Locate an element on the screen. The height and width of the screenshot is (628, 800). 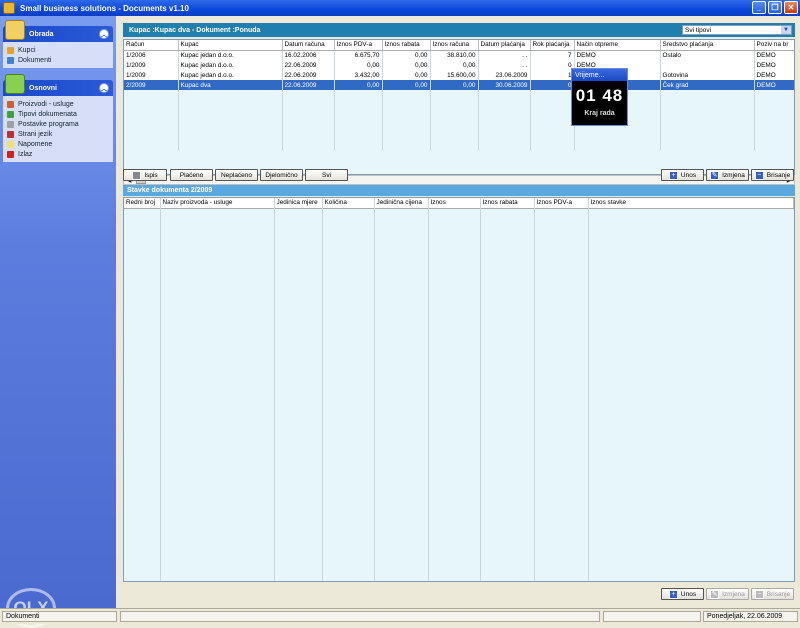
folder-green-icon is located at coordinates (15, 84).